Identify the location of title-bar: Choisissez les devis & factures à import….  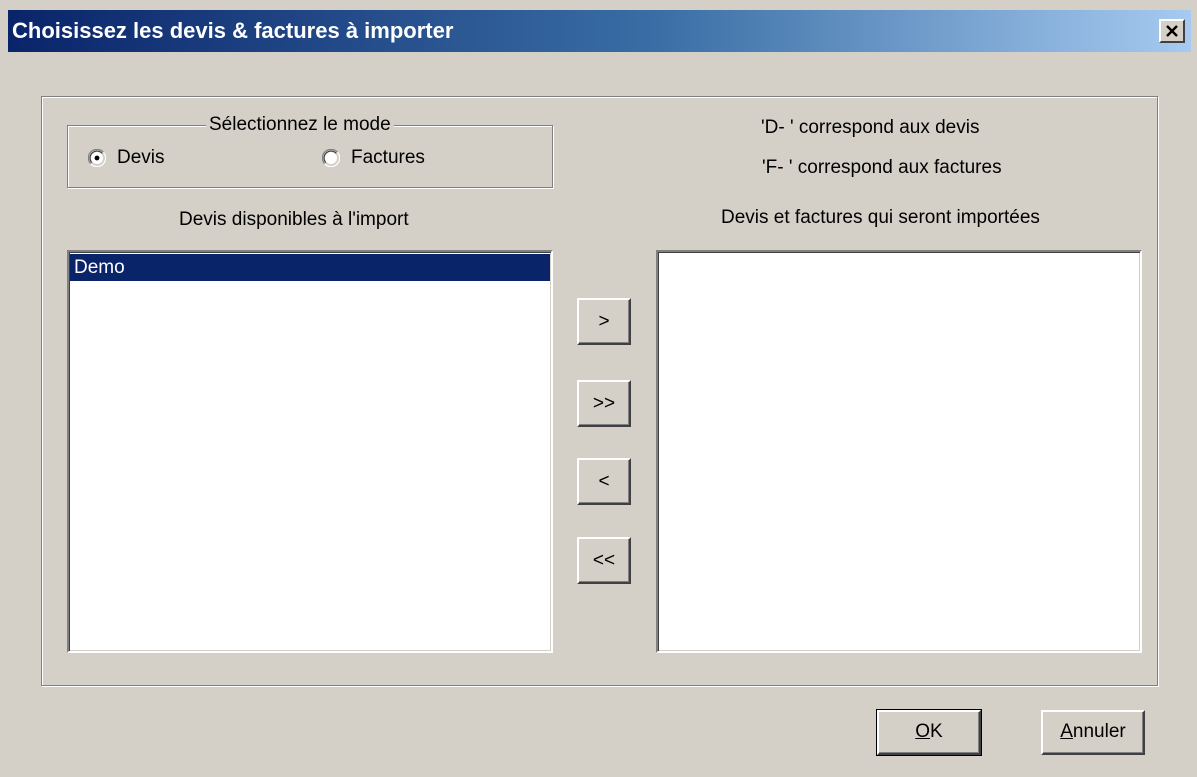
(599, 31).